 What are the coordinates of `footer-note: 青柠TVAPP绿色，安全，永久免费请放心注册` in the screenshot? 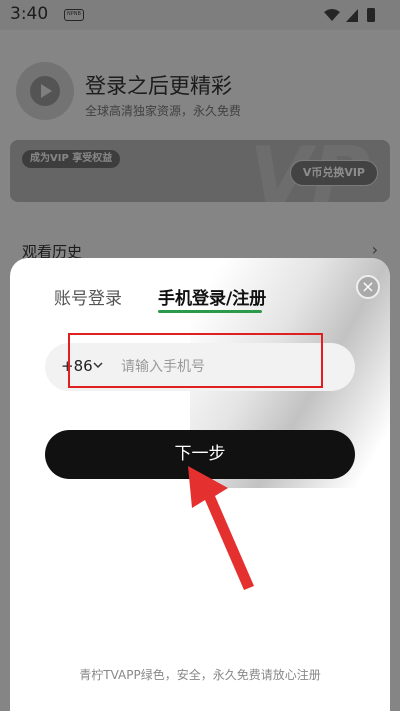 It's located at (200, 675).